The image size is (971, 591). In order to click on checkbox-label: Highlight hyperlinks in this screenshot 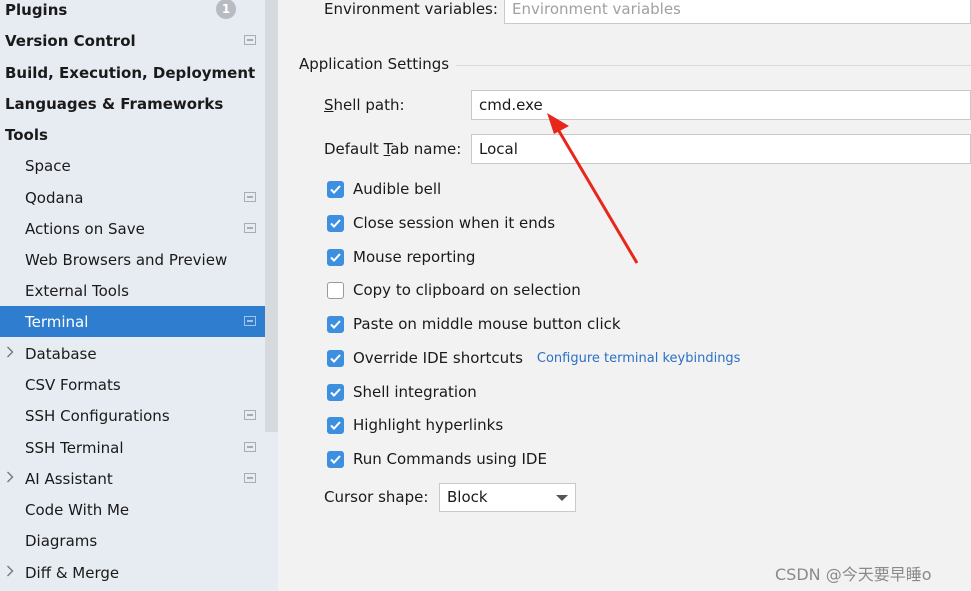, I will do `click(428, 425)`.